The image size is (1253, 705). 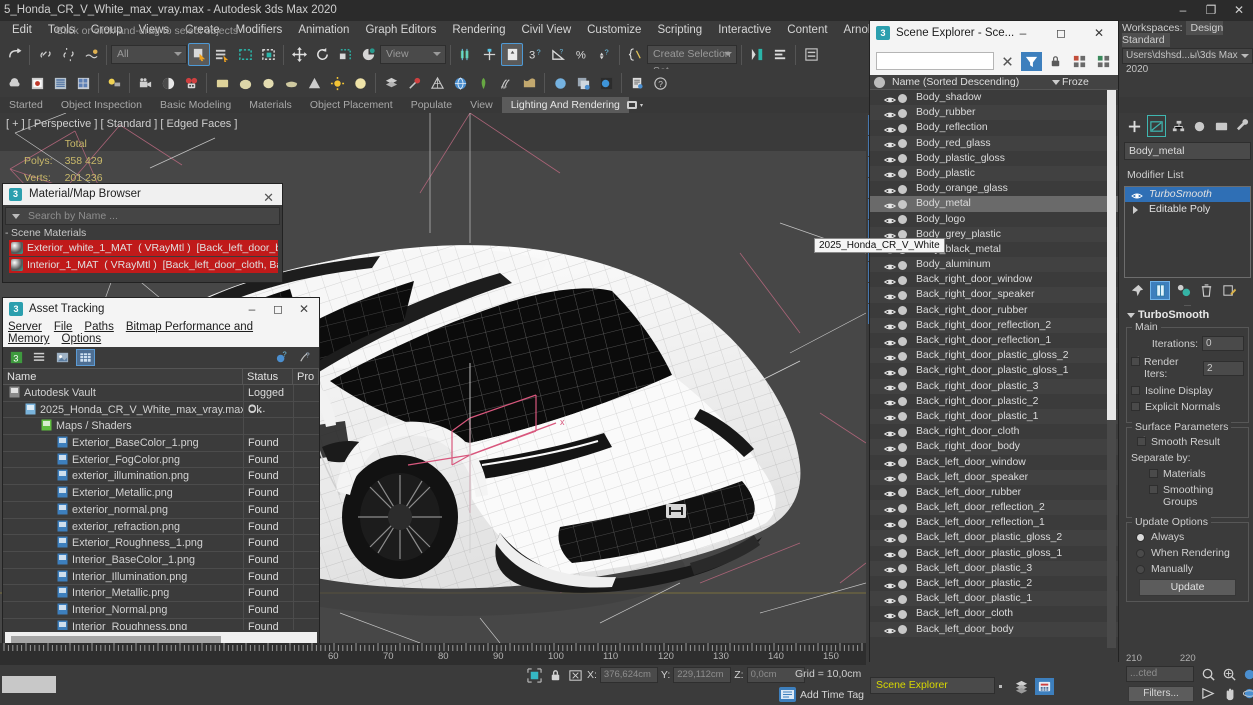 I want to click on asset-row: exterior_normal.png Found, so click(x=161, y=510).